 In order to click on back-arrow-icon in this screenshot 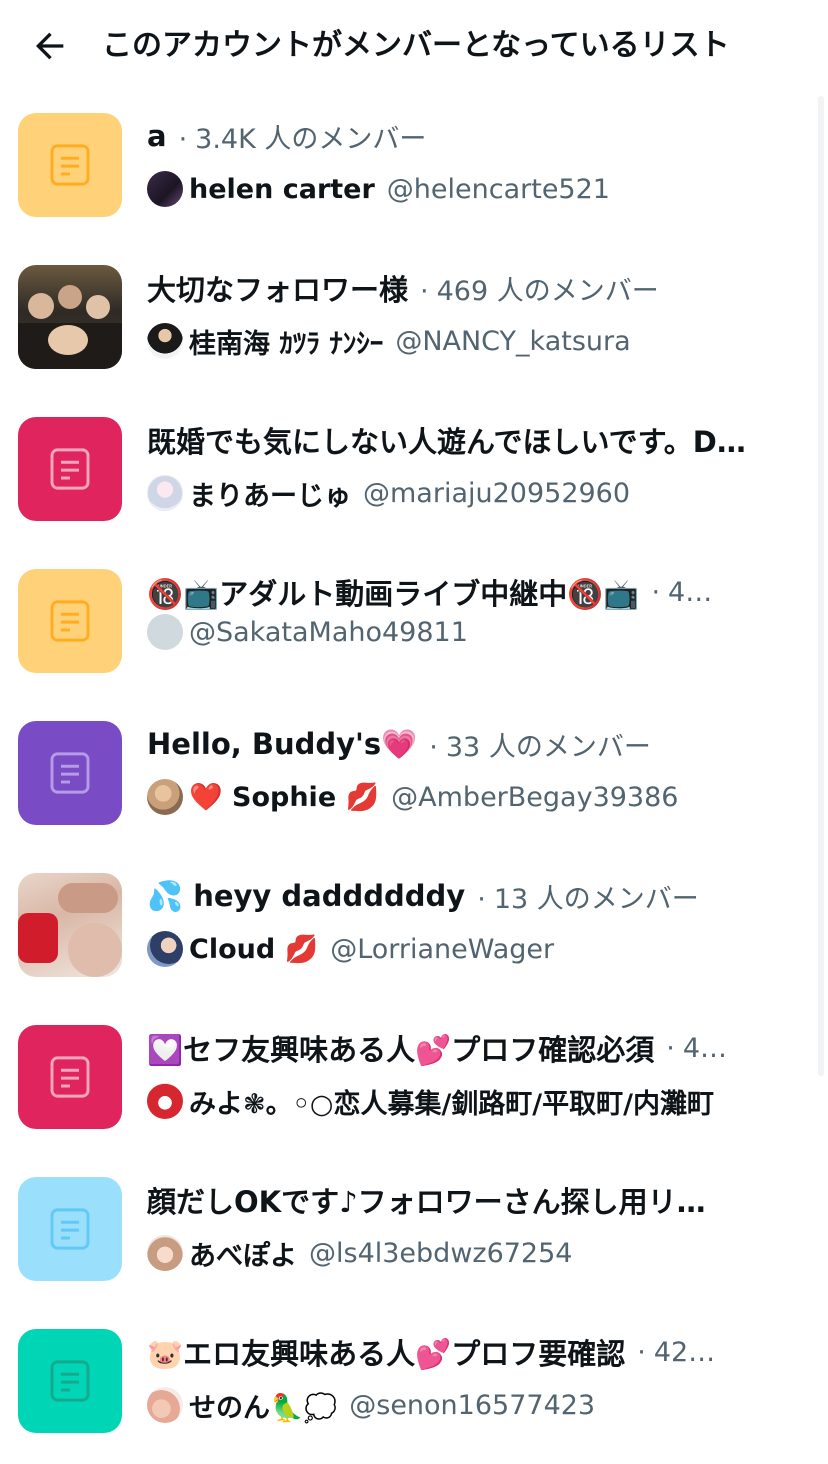, I will do `click(50, 46)`.